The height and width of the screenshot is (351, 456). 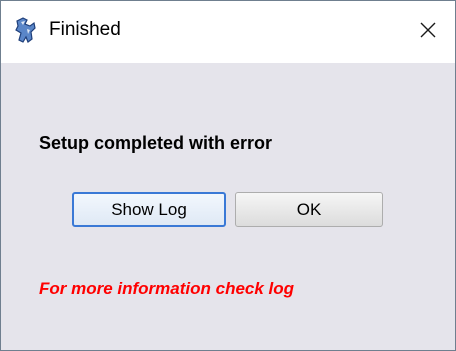 I want to click on log-hint-text: For more information check log, so click(x=167, y=288).